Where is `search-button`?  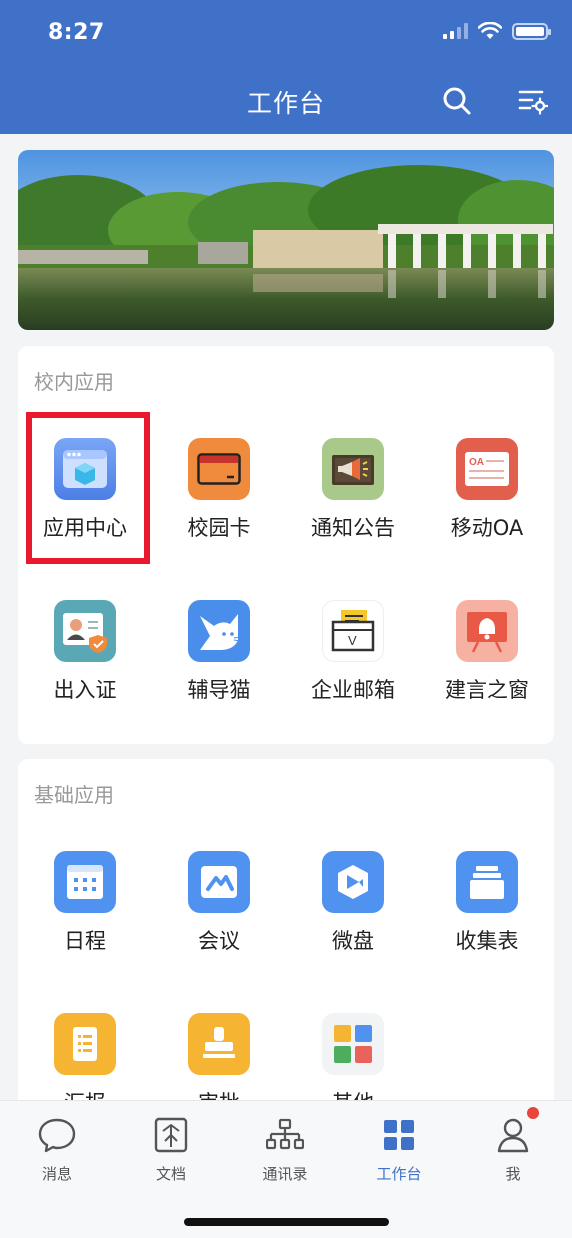 search-button is located at coordinates (457, 101).